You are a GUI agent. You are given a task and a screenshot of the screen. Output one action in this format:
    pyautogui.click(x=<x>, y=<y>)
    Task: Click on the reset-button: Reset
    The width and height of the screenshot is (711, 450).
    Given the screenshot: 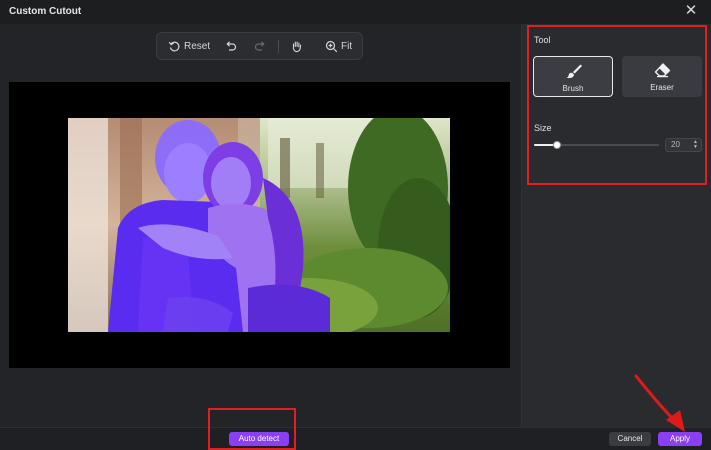 What is the action you would take?
    pyautogui.click(x=189, y=46)
    